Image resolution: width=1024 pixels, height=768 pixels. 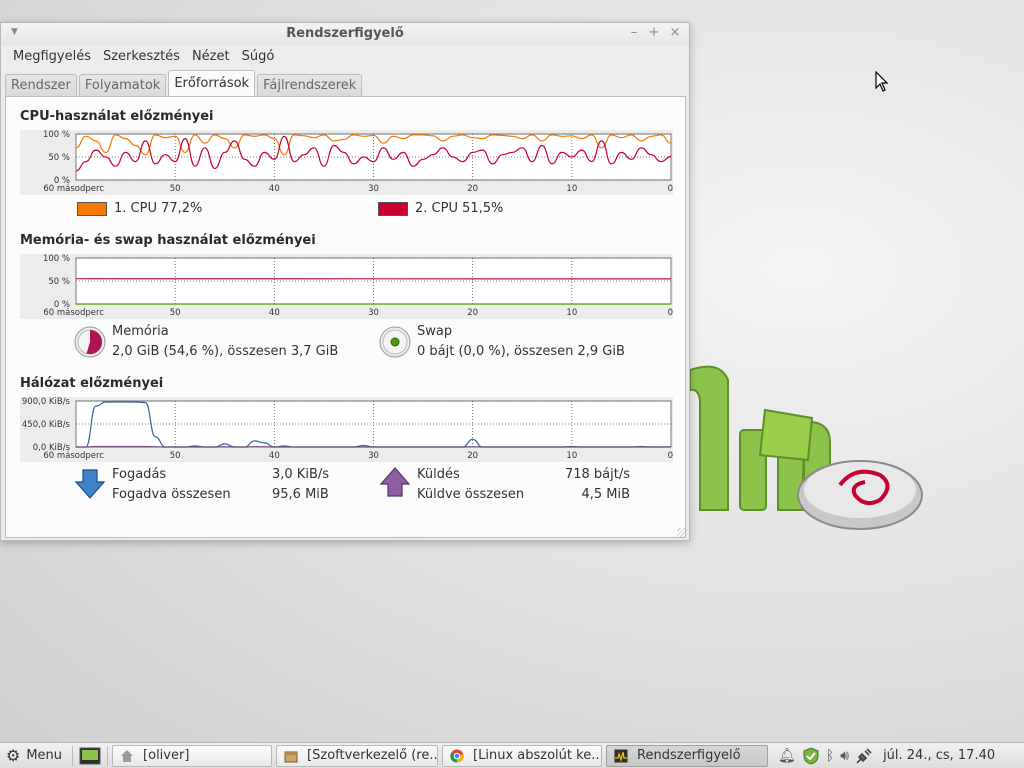 What do you see at coordinates (90, 484) in the screenshot?
I see `download-arrow-icon` at bounding box center [90, 484].